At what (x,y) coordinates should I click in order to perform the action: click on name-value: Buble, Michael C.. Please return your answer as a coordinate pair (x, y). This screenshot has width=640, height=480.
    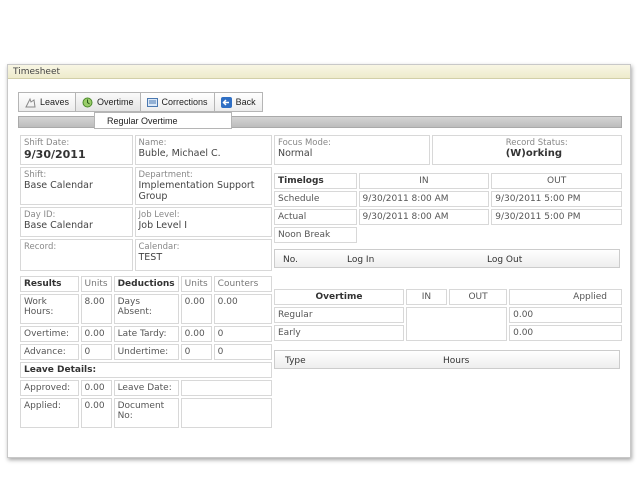
    Looking at the image, I should click on (179, 153).